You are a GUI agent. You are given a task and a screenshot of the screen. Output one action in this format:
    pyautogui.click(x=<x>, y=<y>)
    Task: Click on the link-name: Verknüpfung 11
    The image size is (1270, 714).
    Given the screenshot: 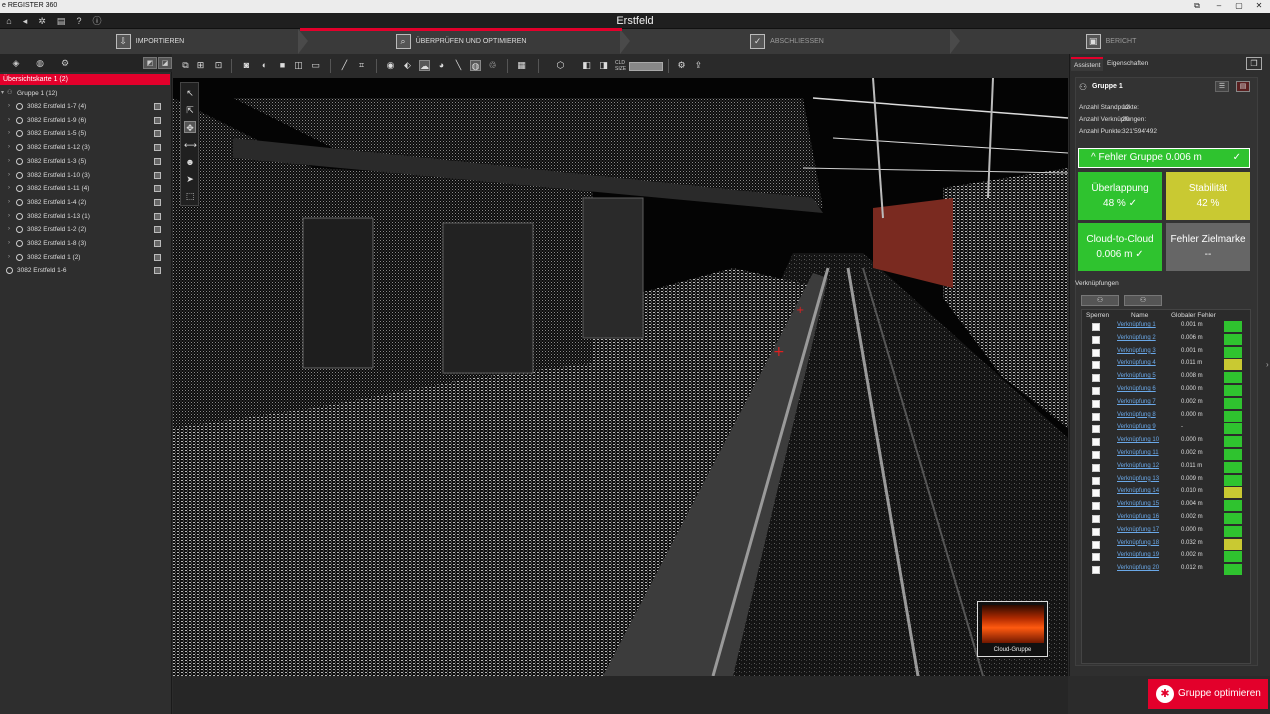 What is the action you would take?
    pyautogui.click(x=1138, y=453)
    